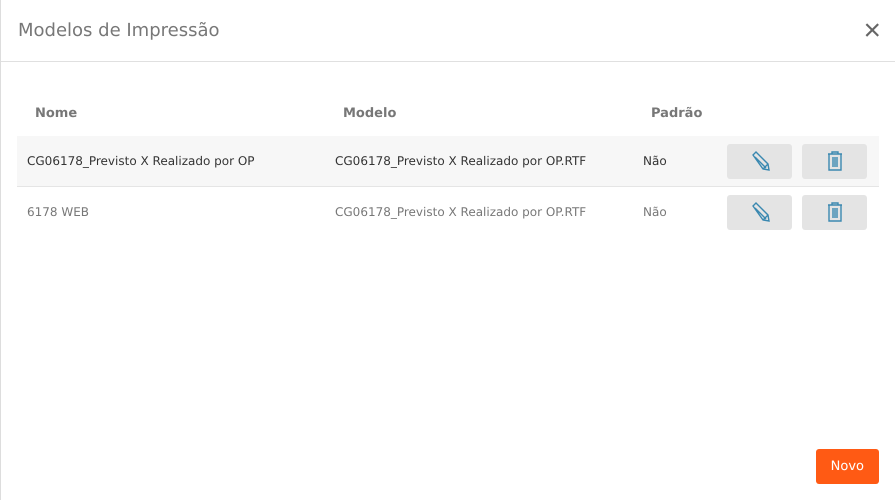 This screenshot has height=500, width=895. What do you see at coordinates (56, 113) in the screenshot?
I see `column-header: Nome` at bounding box center [56, 113].